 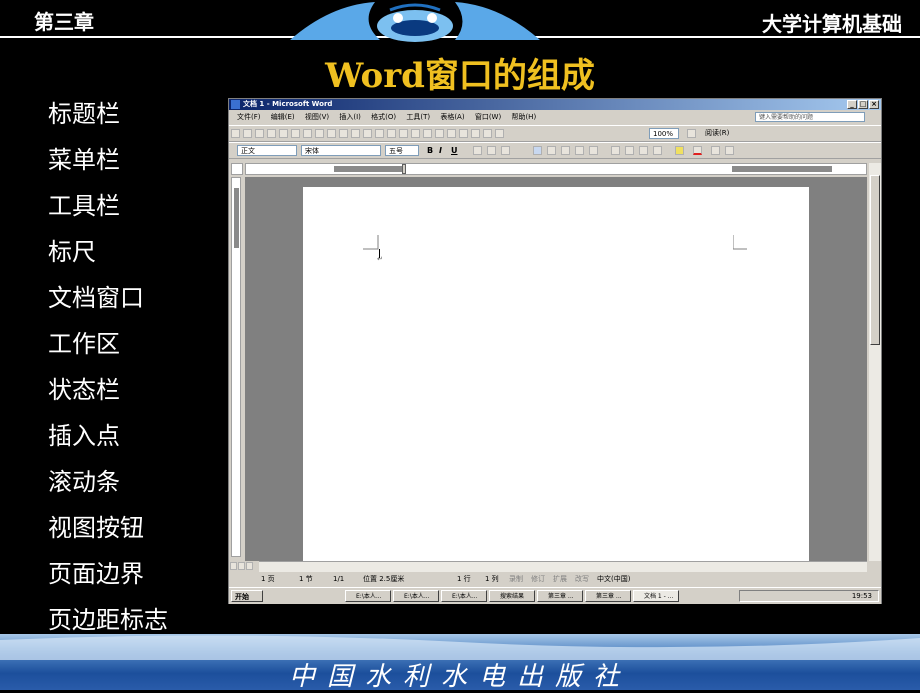 I want to click on menu-item-edit: 编辑(E), so click(x=283, y=117).